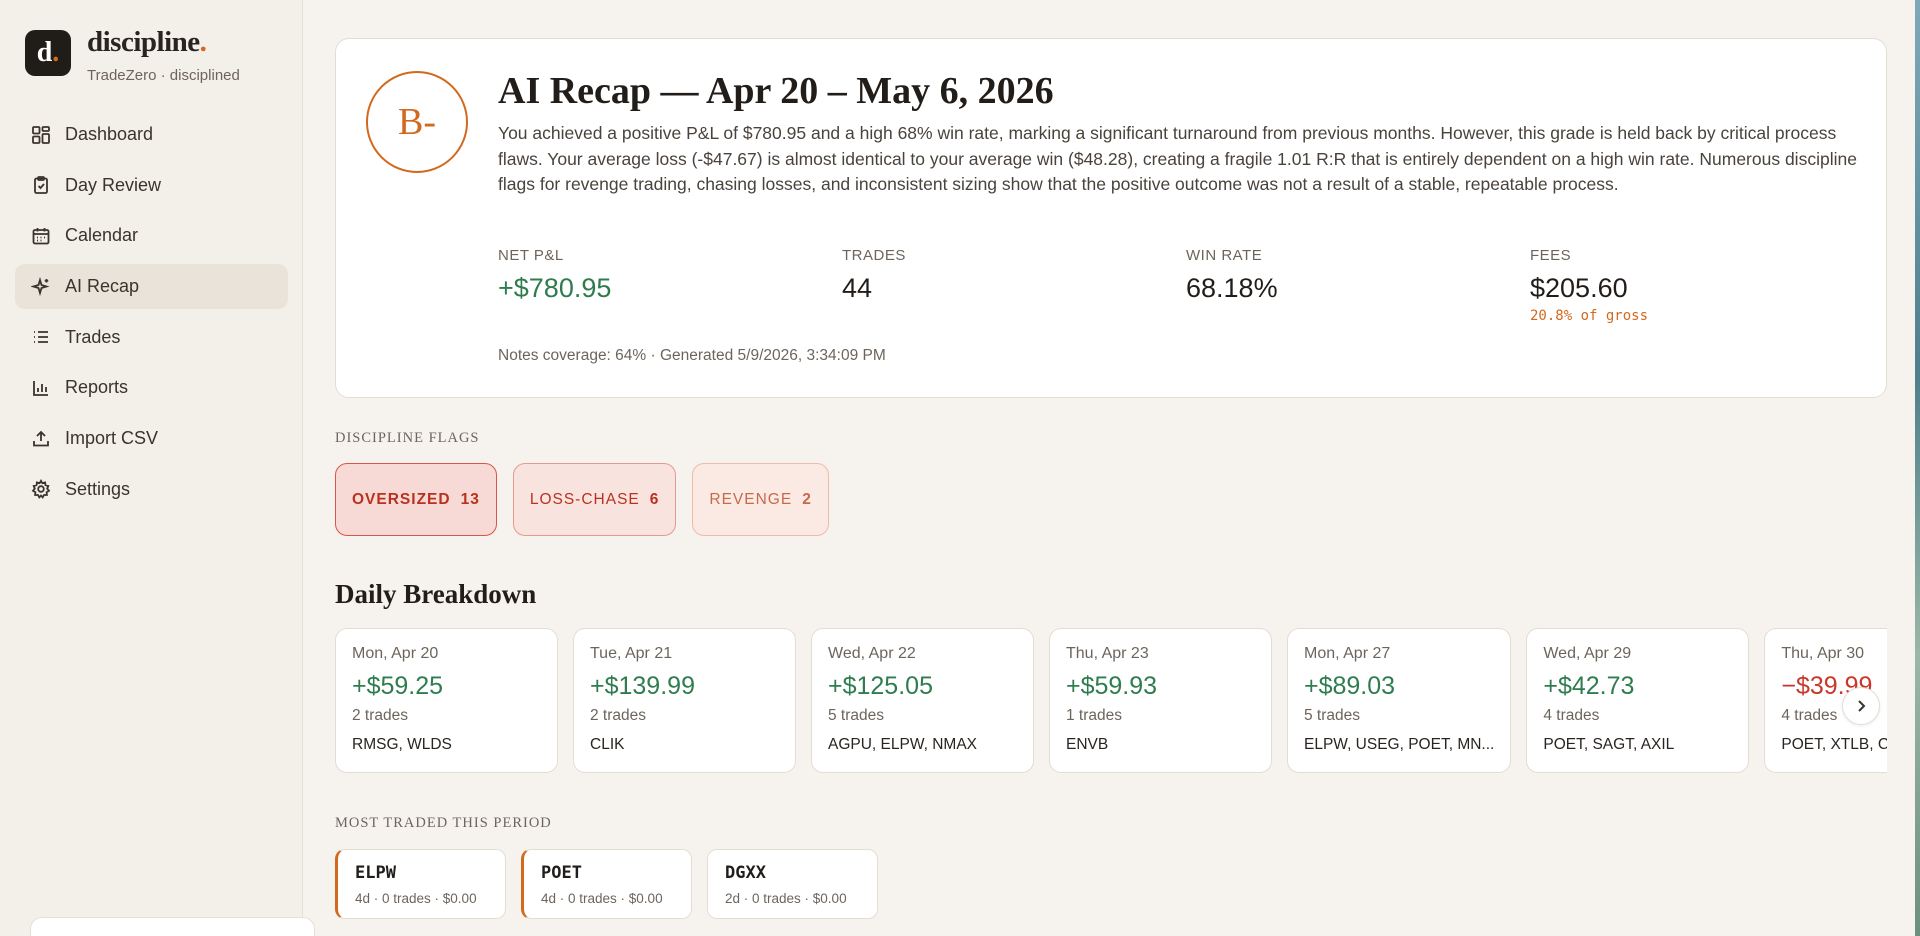 Image resolution: width=1920 pixels, height=936 pixels. Describe the element at coordinates (872, 653) in the screenshot. I see `day-date: Wed, Apr 22` at that location.